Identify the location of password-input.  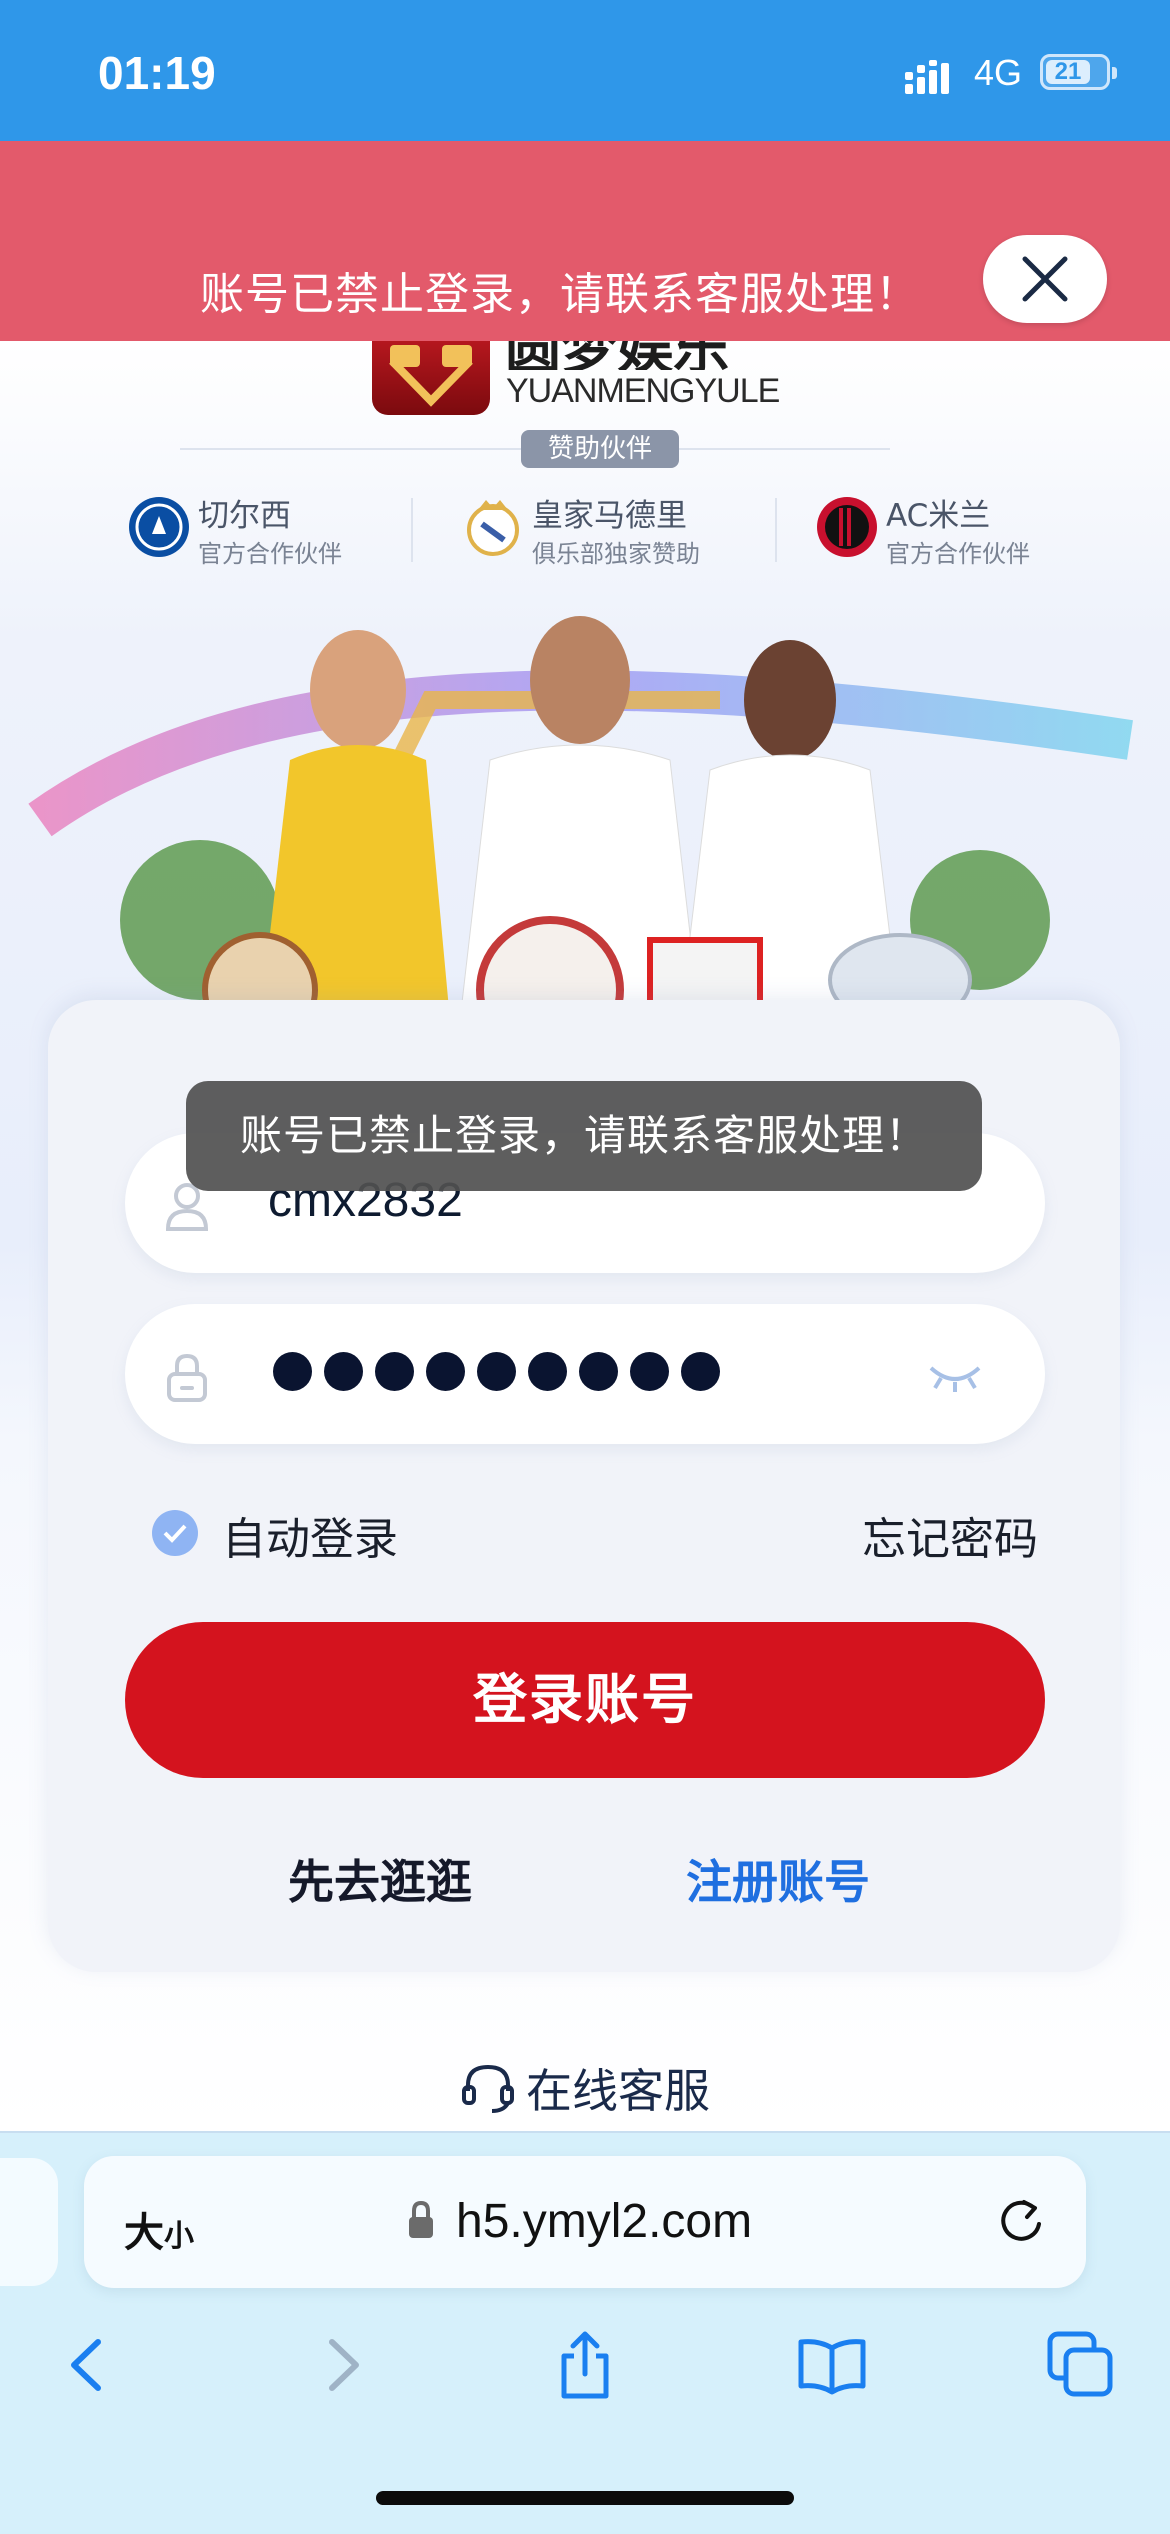
(496, 1374).